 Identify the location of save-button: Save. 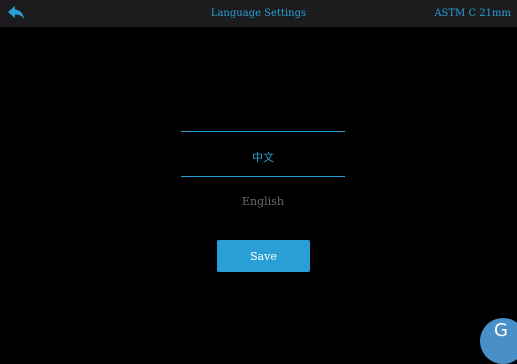
(263, 256).